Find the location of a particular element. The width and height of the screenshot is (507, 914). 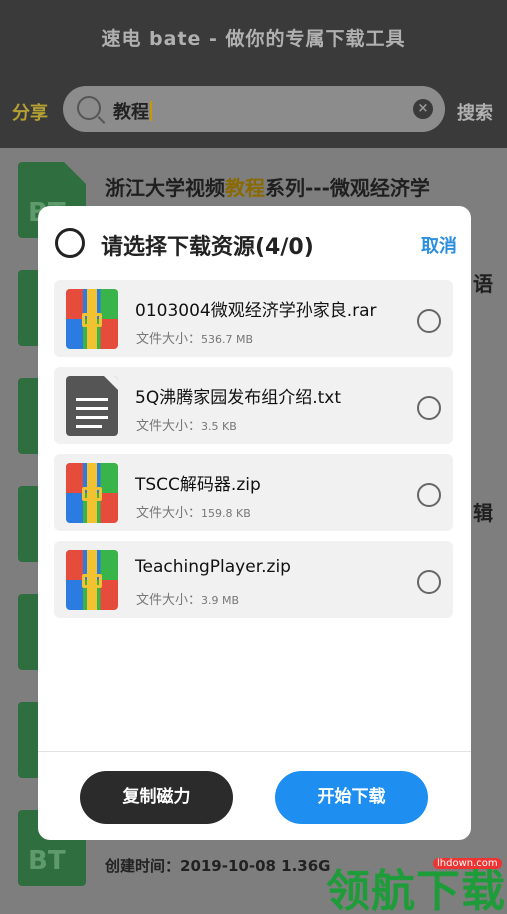

text-file-icon is located at coordinates (92, 406).